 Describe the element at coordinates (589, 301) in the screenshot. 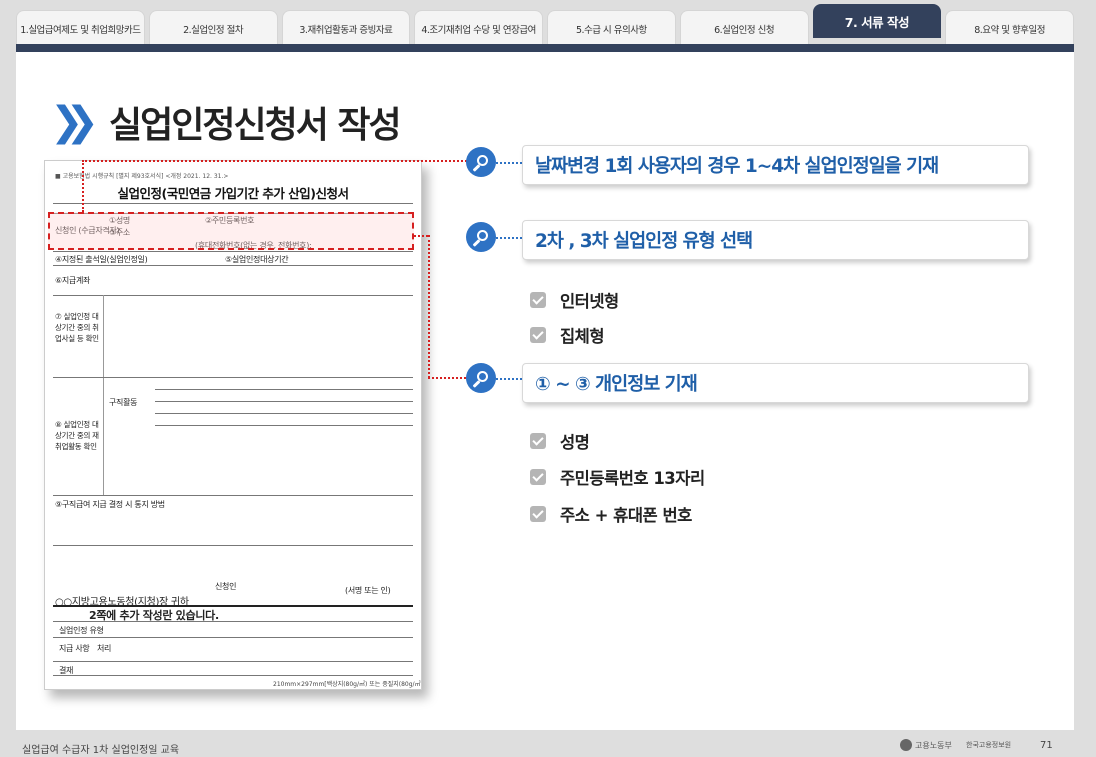

I see `list-item-label: 인터넷형` at that location.